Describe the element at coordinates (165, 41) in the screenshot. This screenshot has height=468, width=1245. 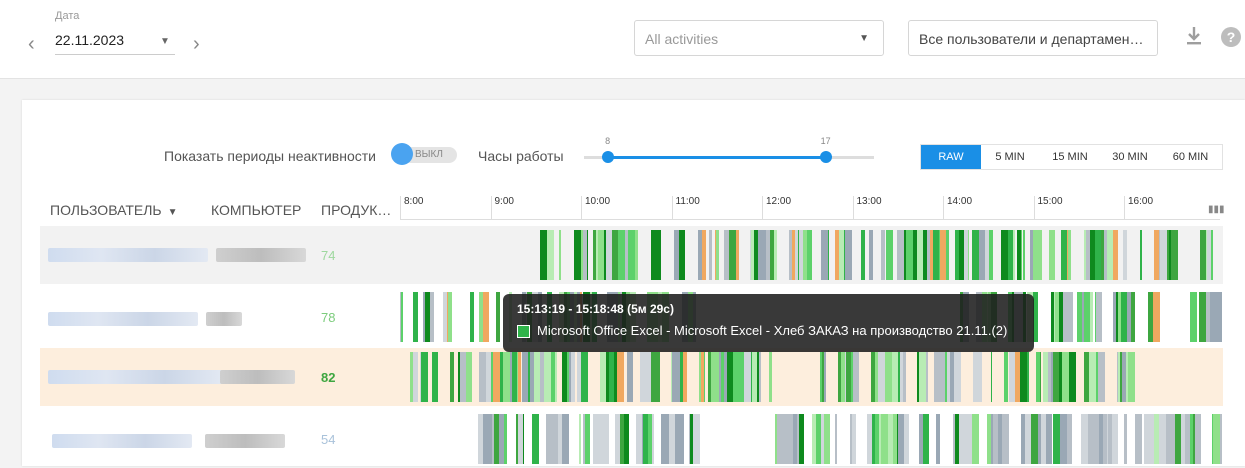
I see `chevron-down-icon: ▼` at that location.